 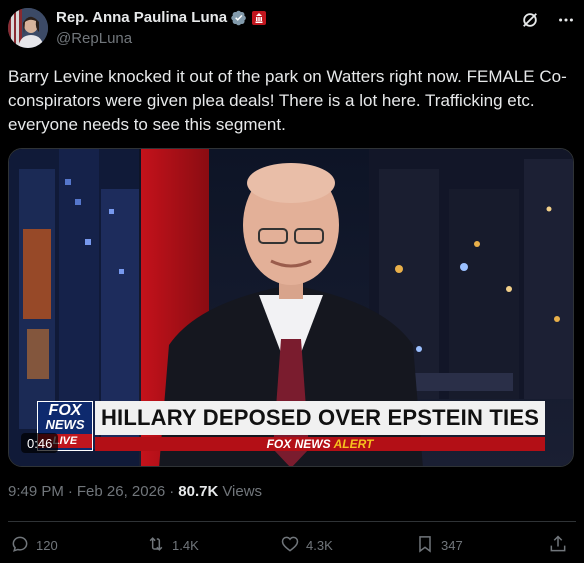 I want to click on grok-icon, so click(x=530, y=20).